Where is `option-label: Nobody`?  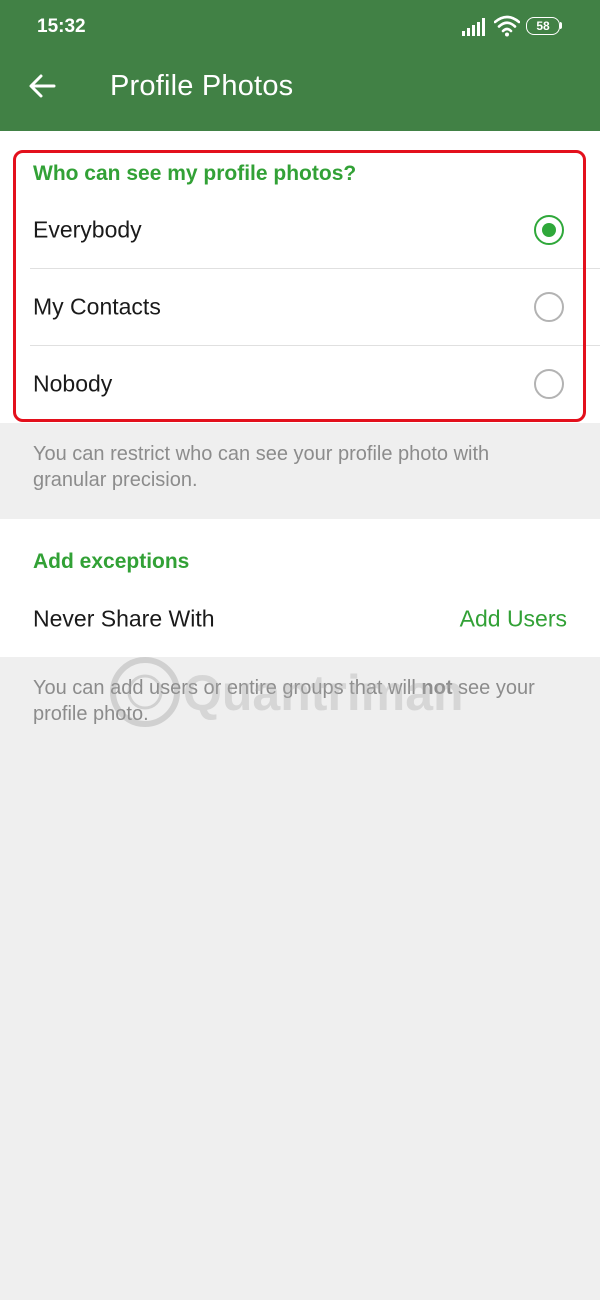 option-label: Nobody is located at coordinates (73, 383).